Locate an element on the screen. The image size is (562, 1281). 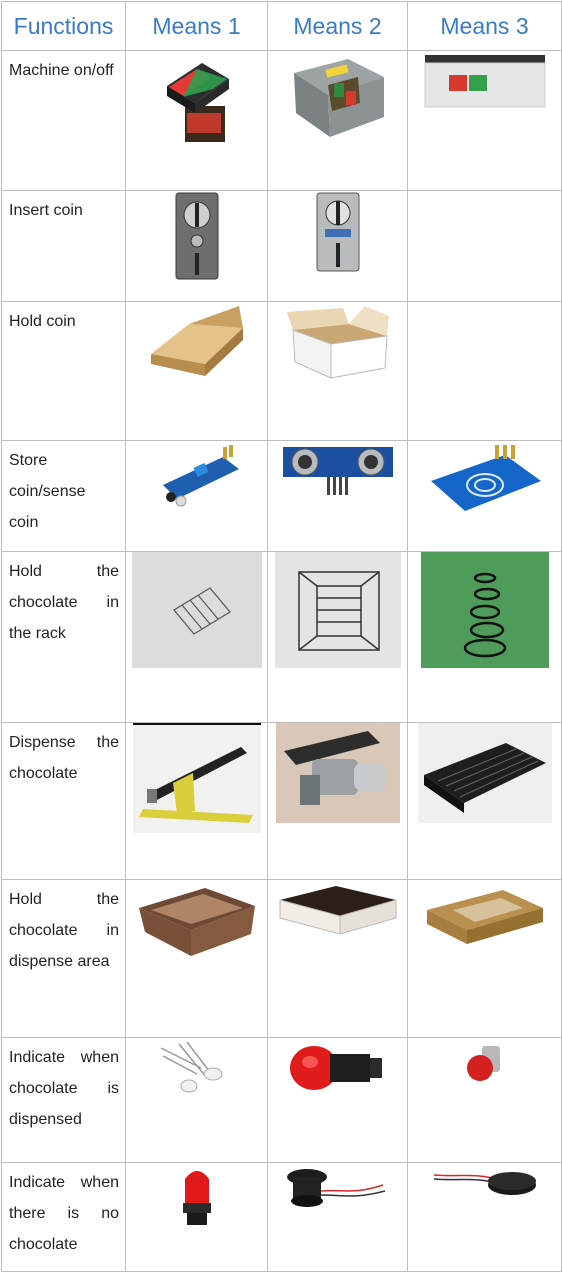
ir-sensor-module-icon is located at coordinates (200, 476).